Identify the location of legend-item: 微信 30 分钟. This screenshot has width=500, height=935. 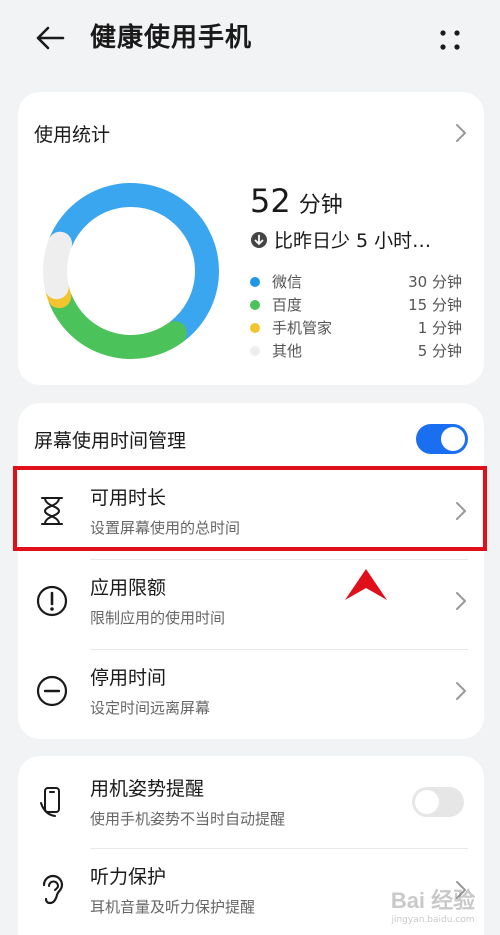
(356, 281).